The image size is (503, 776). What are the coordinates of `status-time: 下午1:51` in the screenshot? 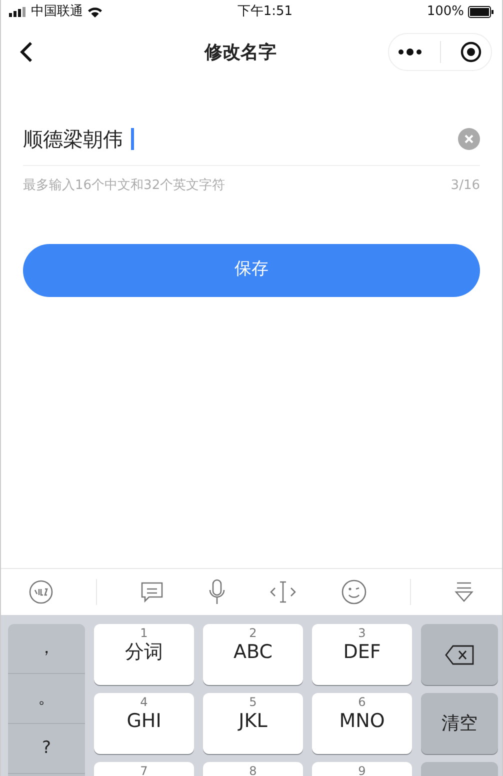 It's located at (265, 12).